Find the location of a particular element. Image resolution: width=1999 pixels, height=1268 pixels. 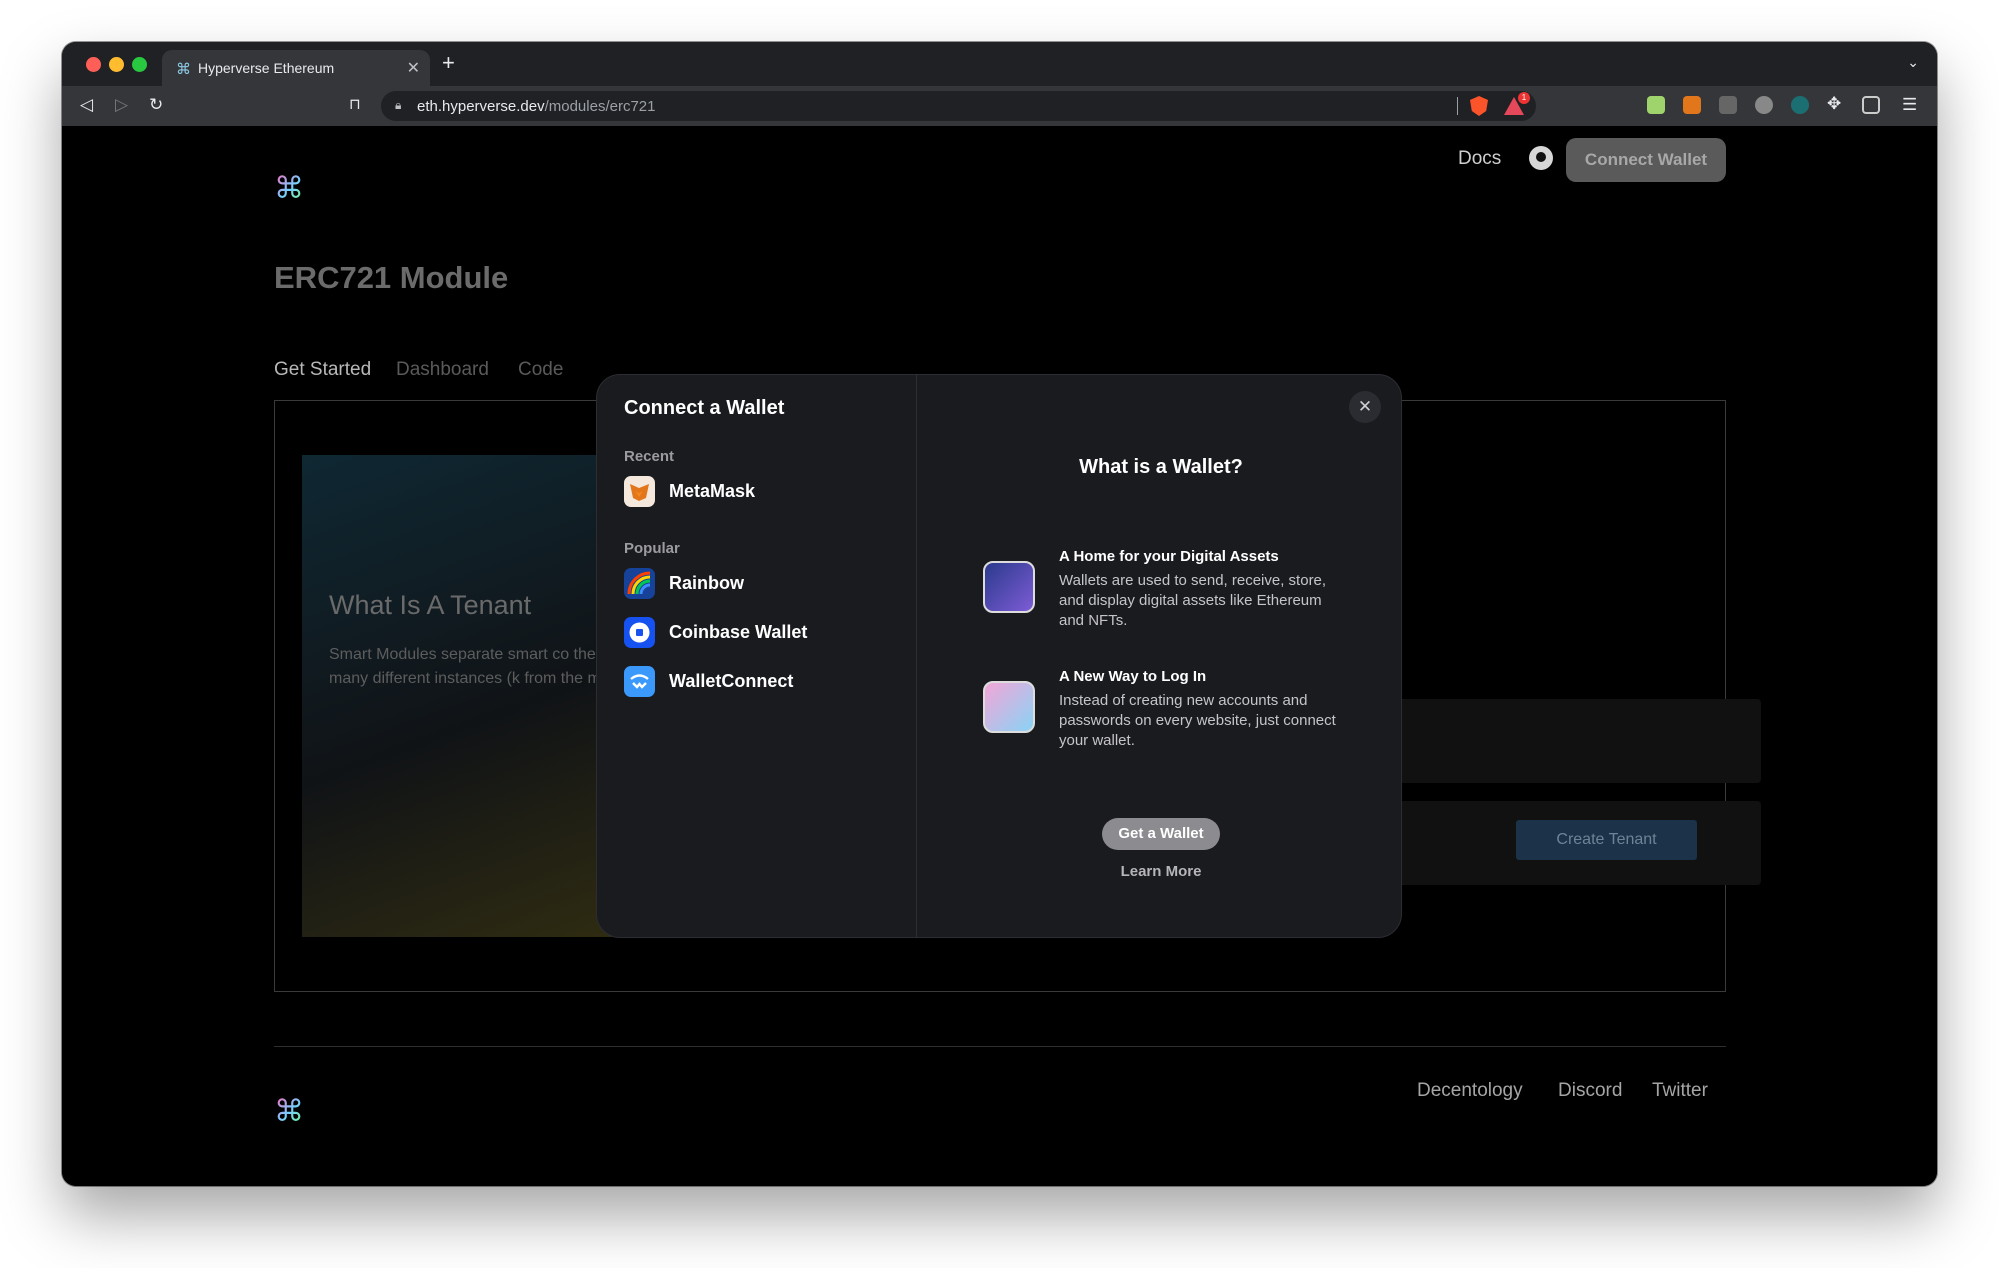

url-path: /modules/erc721 is located at coordinates (600, 106).